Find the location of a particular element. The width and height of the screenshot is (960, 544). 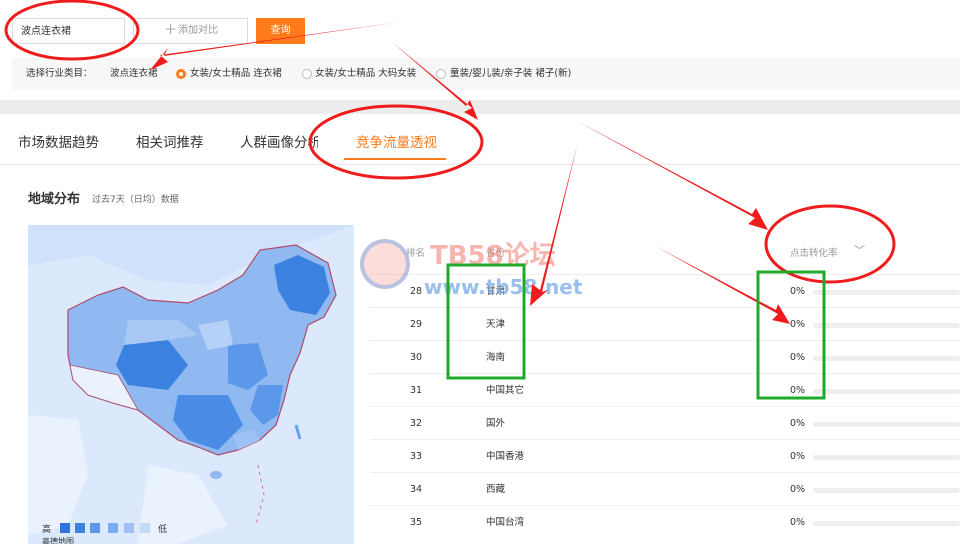

table-row: 34 西藏 0% is located at coordinates (665, 489).